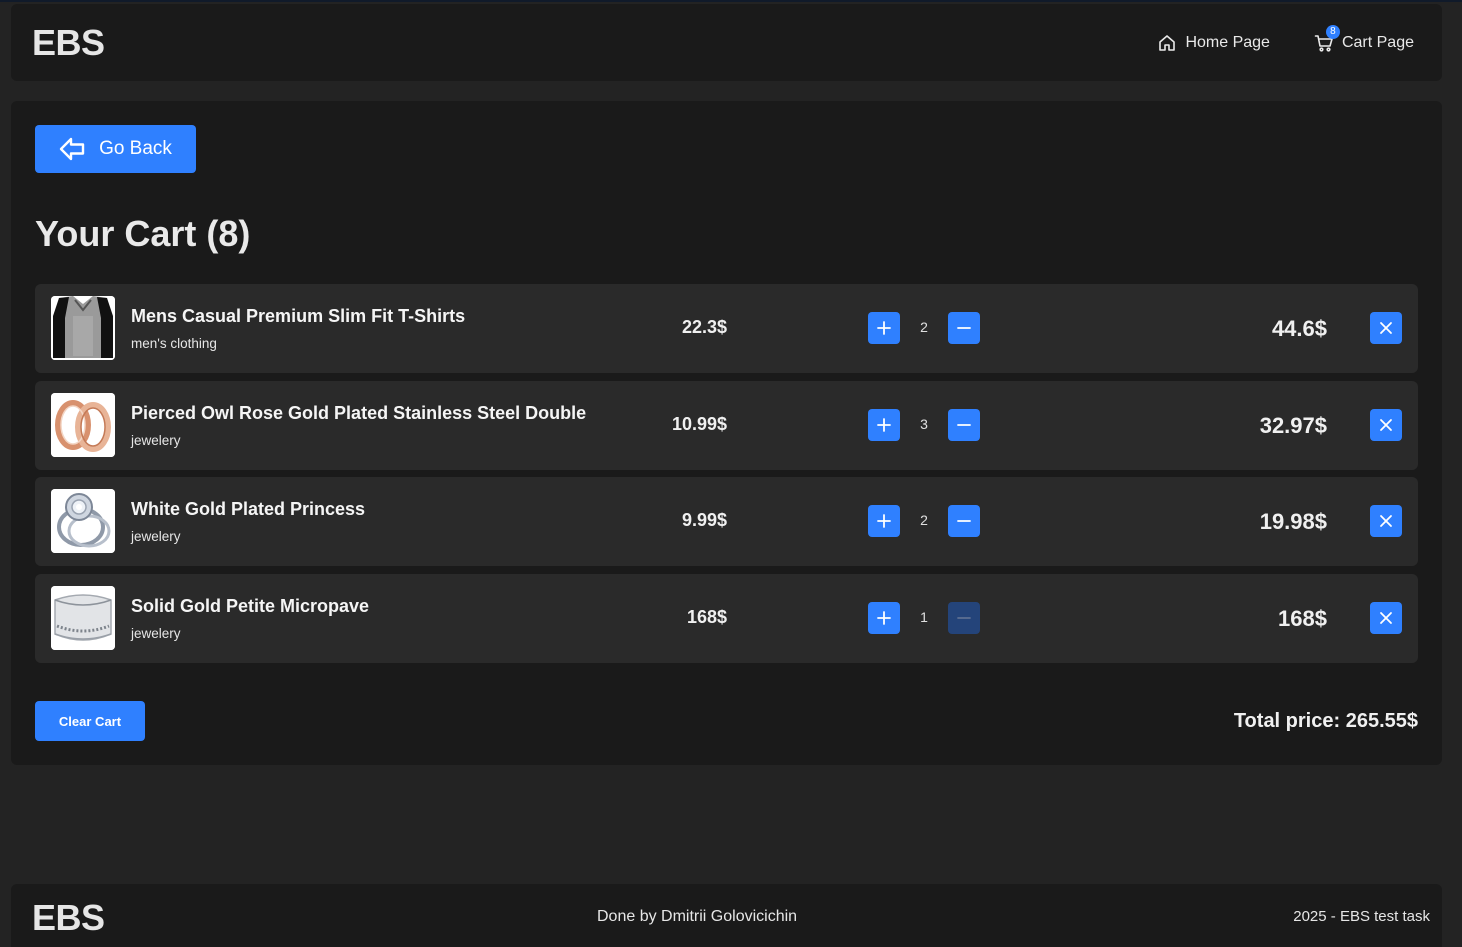  I want to click on product-title: White Gold Plated Princess, so click(248, 509).